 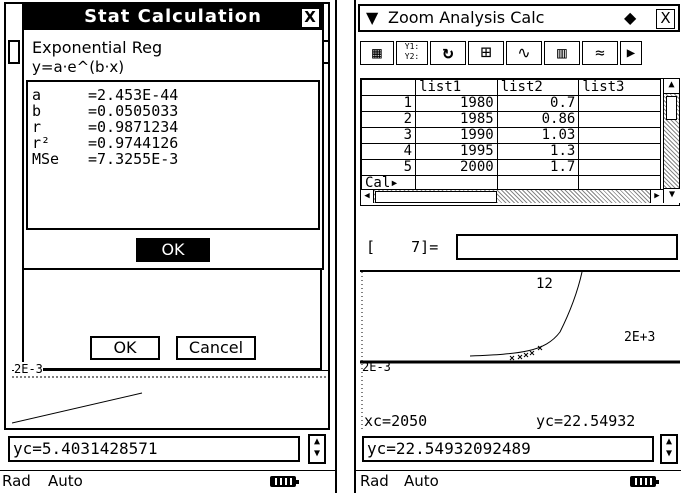 I want to click on back-dialog-cancel-button: Cancel, so click(x=216, y=348).